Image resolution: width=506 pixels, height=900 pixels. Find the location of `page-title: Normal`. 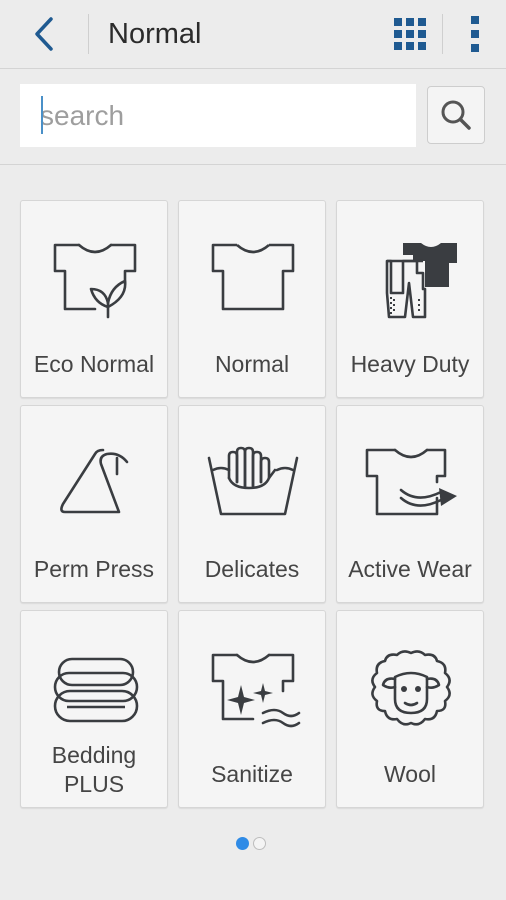

page-title: Normal is located at coordinates (155, 34).